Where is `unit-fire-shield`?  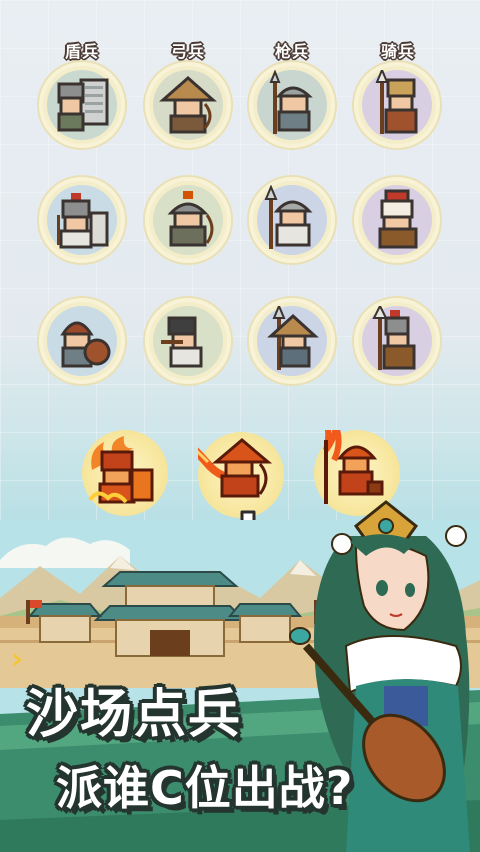 unit-fire-shield is located at coordinates (125, 473).